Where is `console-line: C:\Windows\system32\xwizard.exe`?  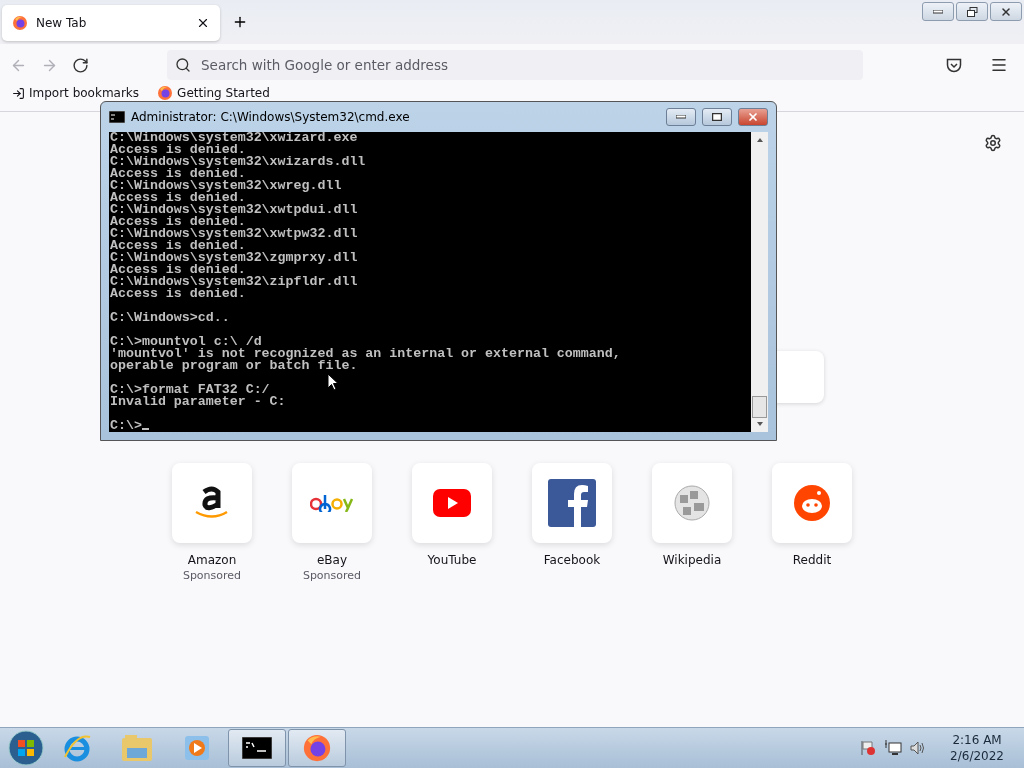 console-line: C:\Windows\system32\xwizard.exe is located at coordinates (234, 138).